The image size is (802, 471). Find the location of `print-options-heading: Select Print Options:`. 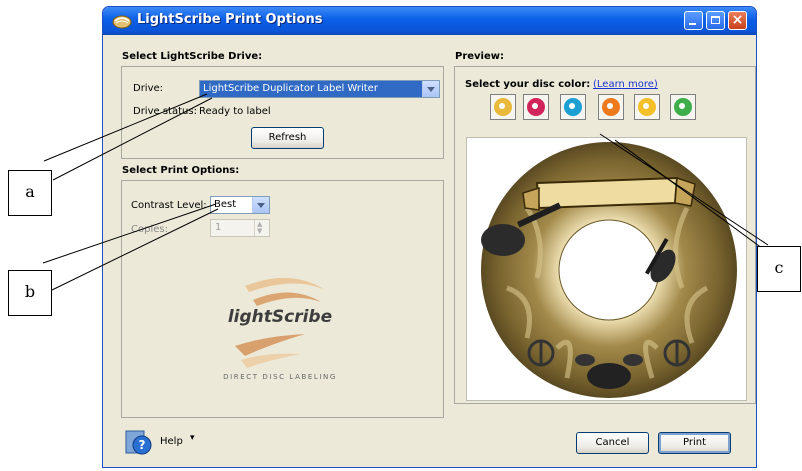

print-options-heading: Select Print Options: is located at coordinates (181, 170).